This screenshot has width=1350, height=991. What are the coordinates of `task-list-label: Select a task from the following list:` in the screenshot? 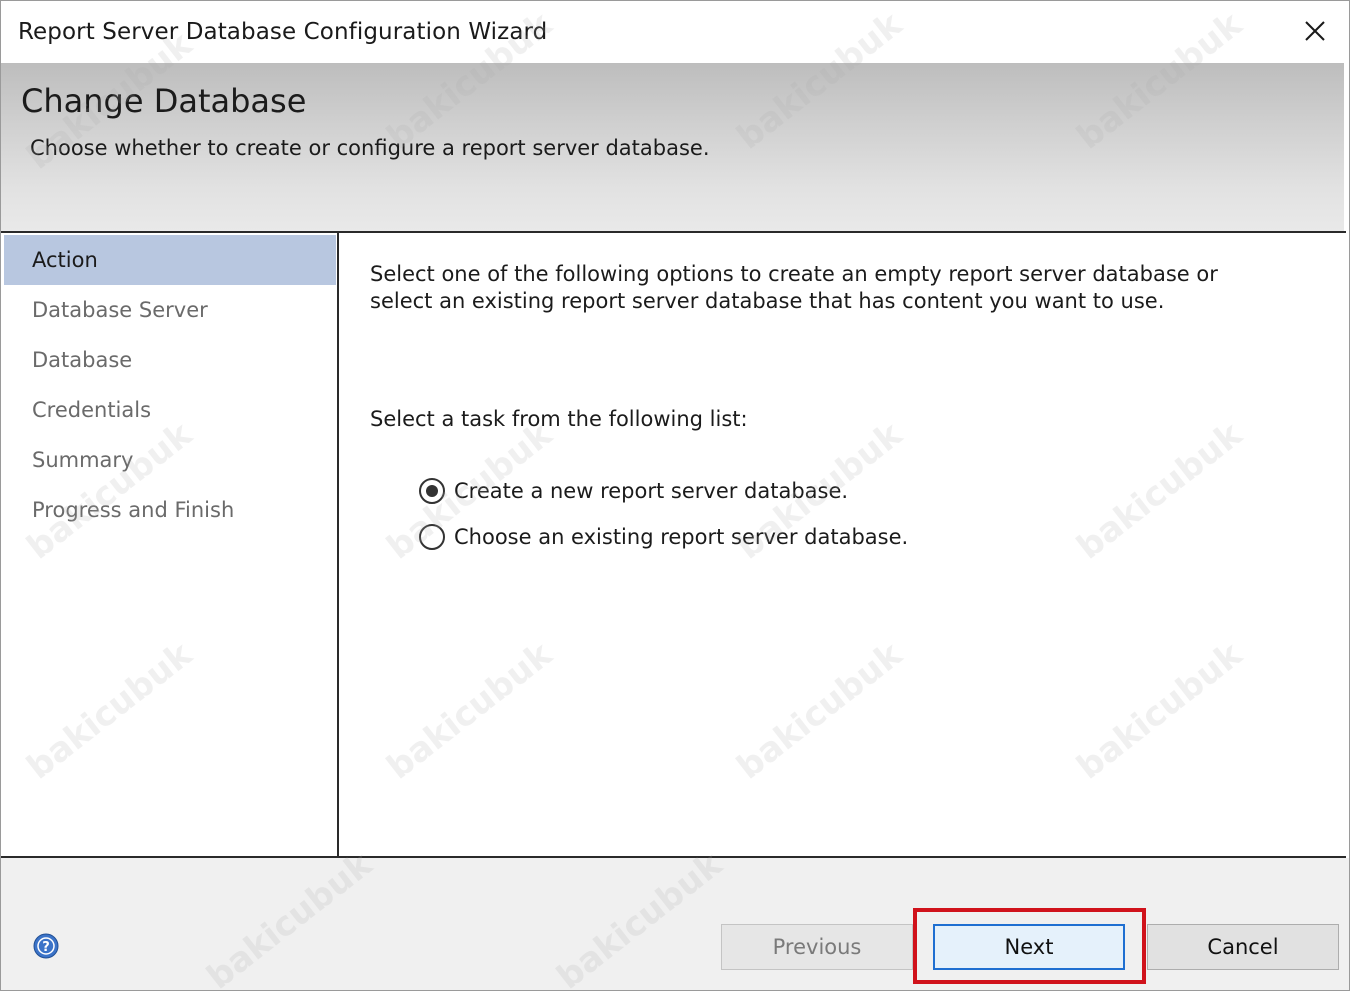 It's located at (559, 419).